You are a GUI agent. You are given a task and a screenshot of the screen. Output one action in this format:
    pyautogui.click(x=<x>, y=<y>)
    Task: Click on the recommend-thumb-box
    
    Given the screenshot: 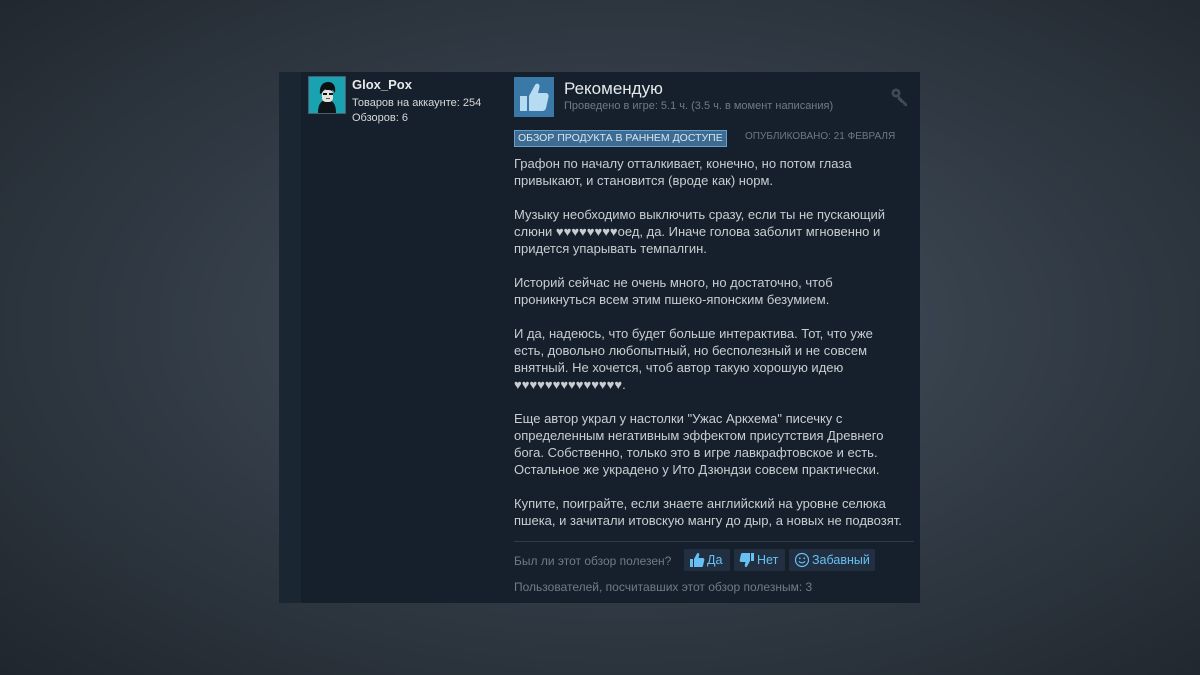 What is the action you would take?
    pyautogui.click(x=534, y=97)
    